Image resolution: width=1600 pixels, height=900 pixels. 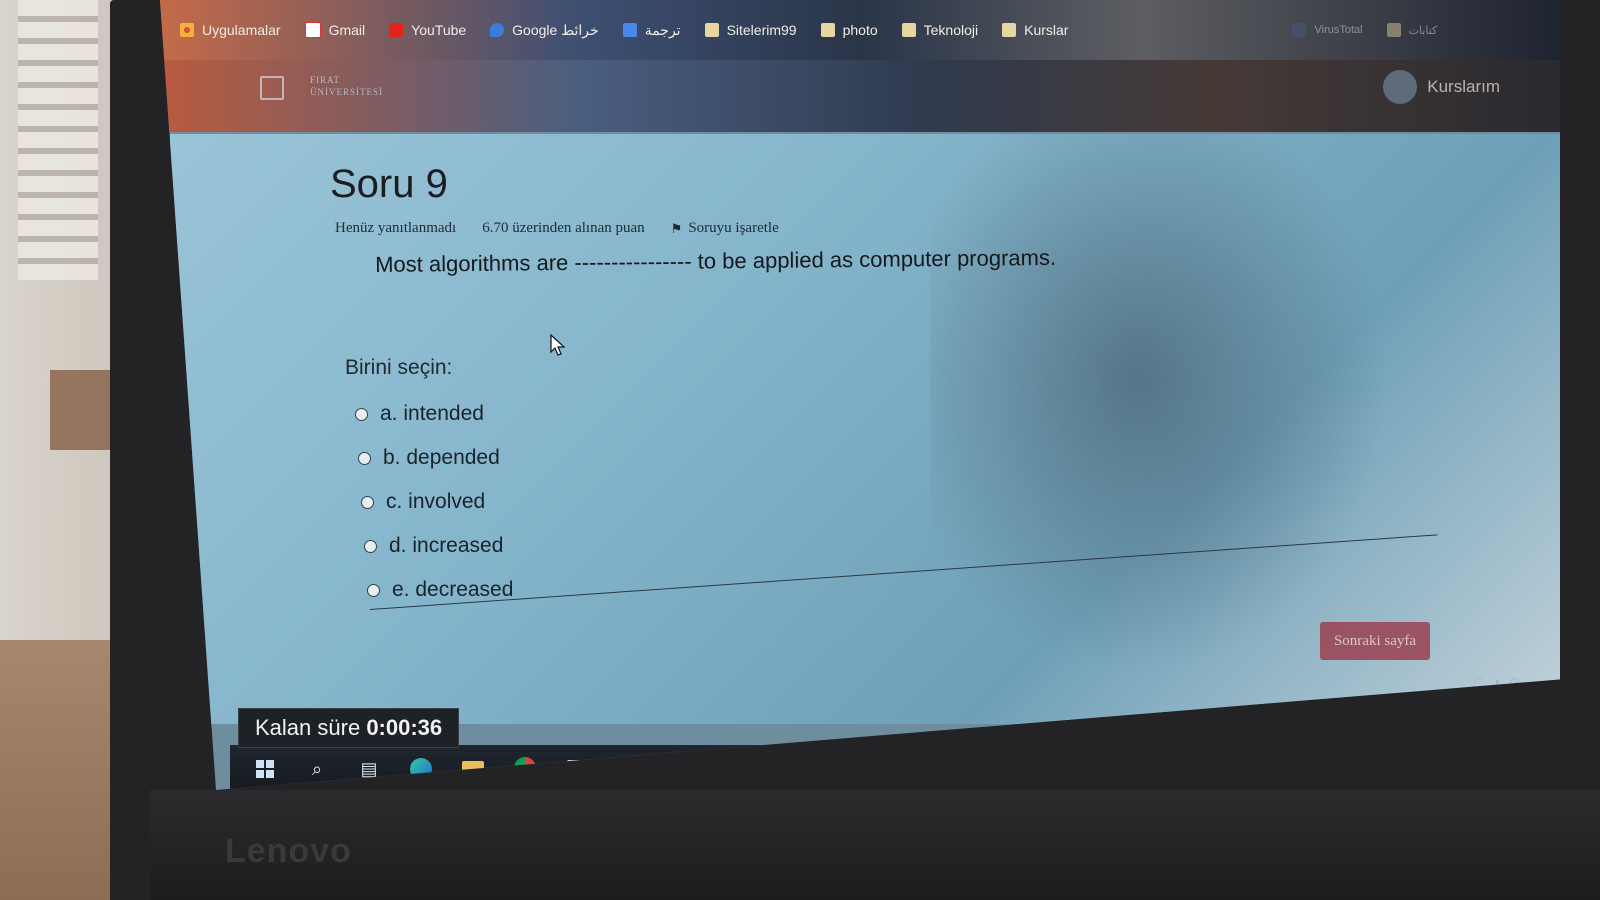 I want to click on next-page-button: Sonraki sayfa, so click(x=1375, y=641).